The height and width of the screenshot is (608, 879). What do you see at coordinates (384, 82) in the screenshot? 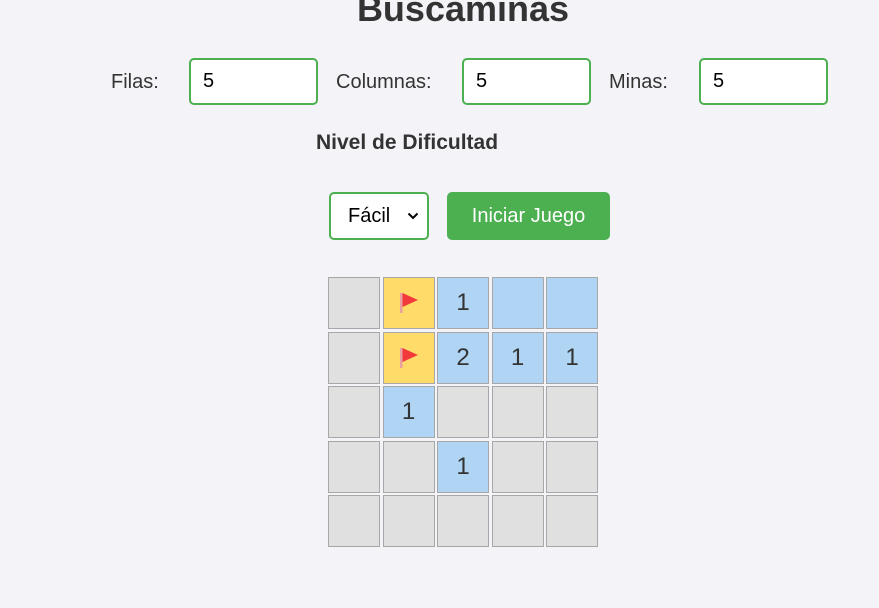
I see `cols-label: Columnas:` at bounding box center [384, 82].